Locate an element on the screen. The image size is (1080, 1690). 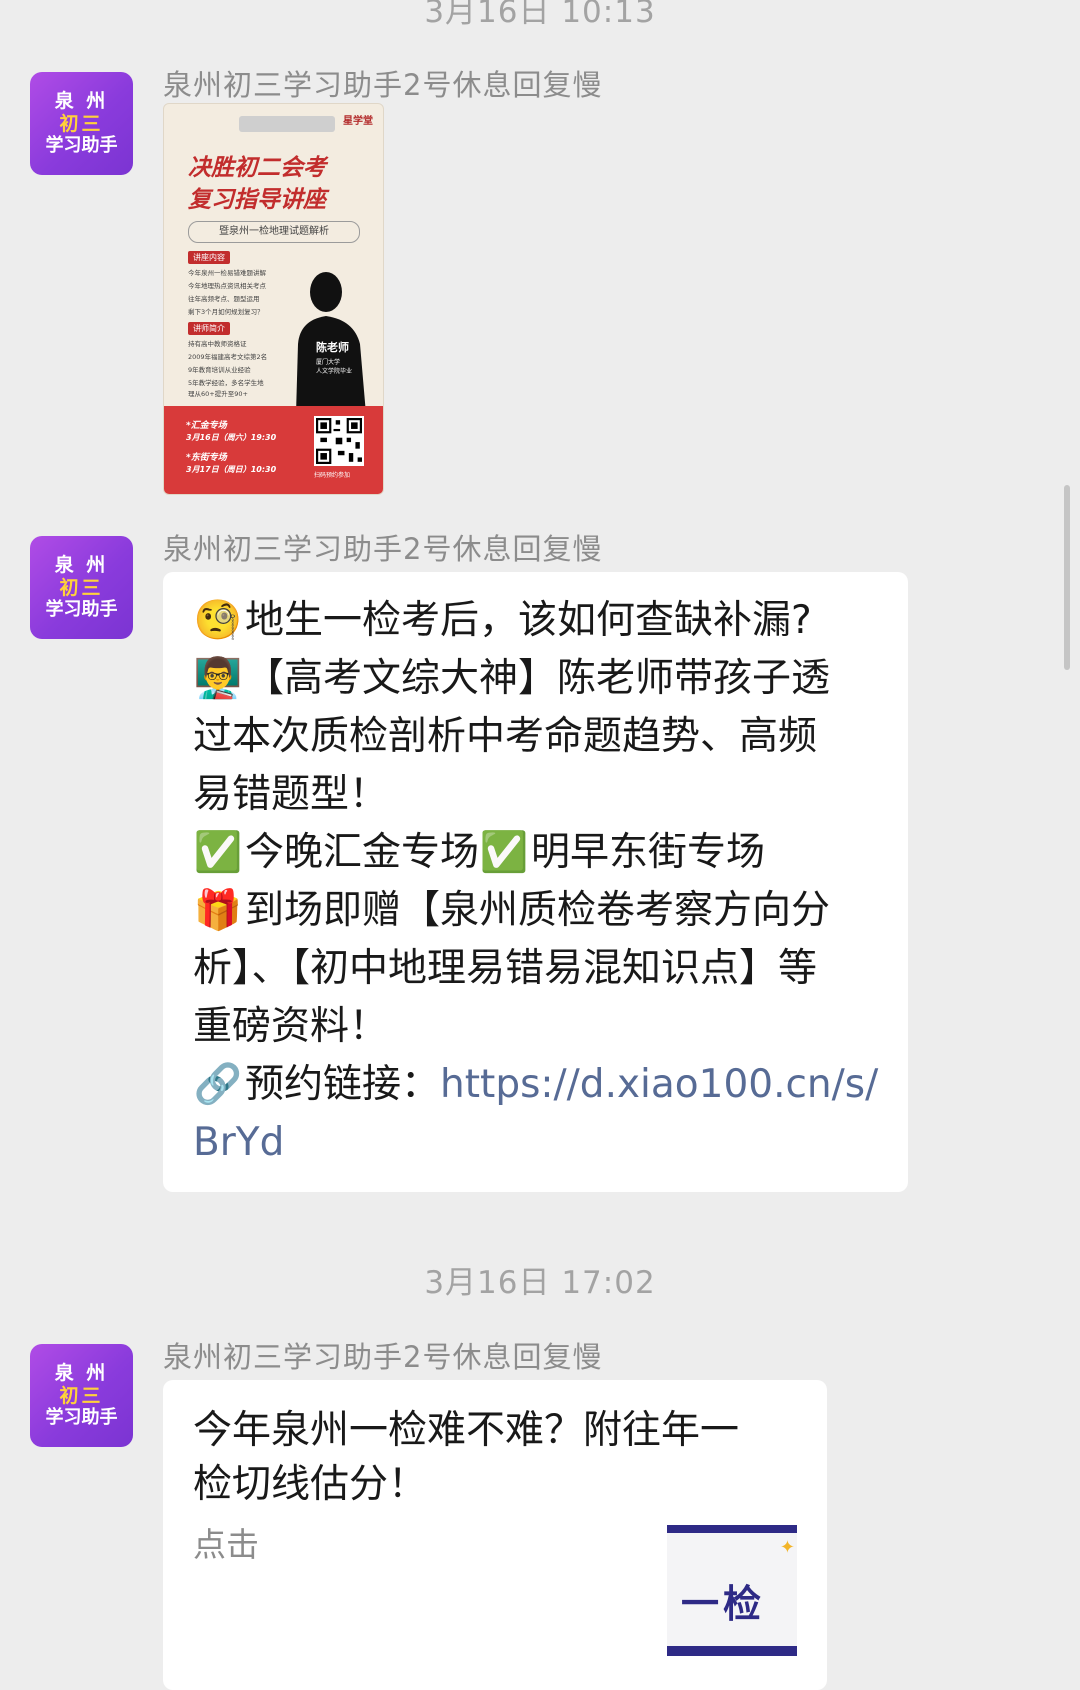
message-line: 🔗预约链接：https://d.xiao100.cn/s/ is located at coordinates (536, 1085).